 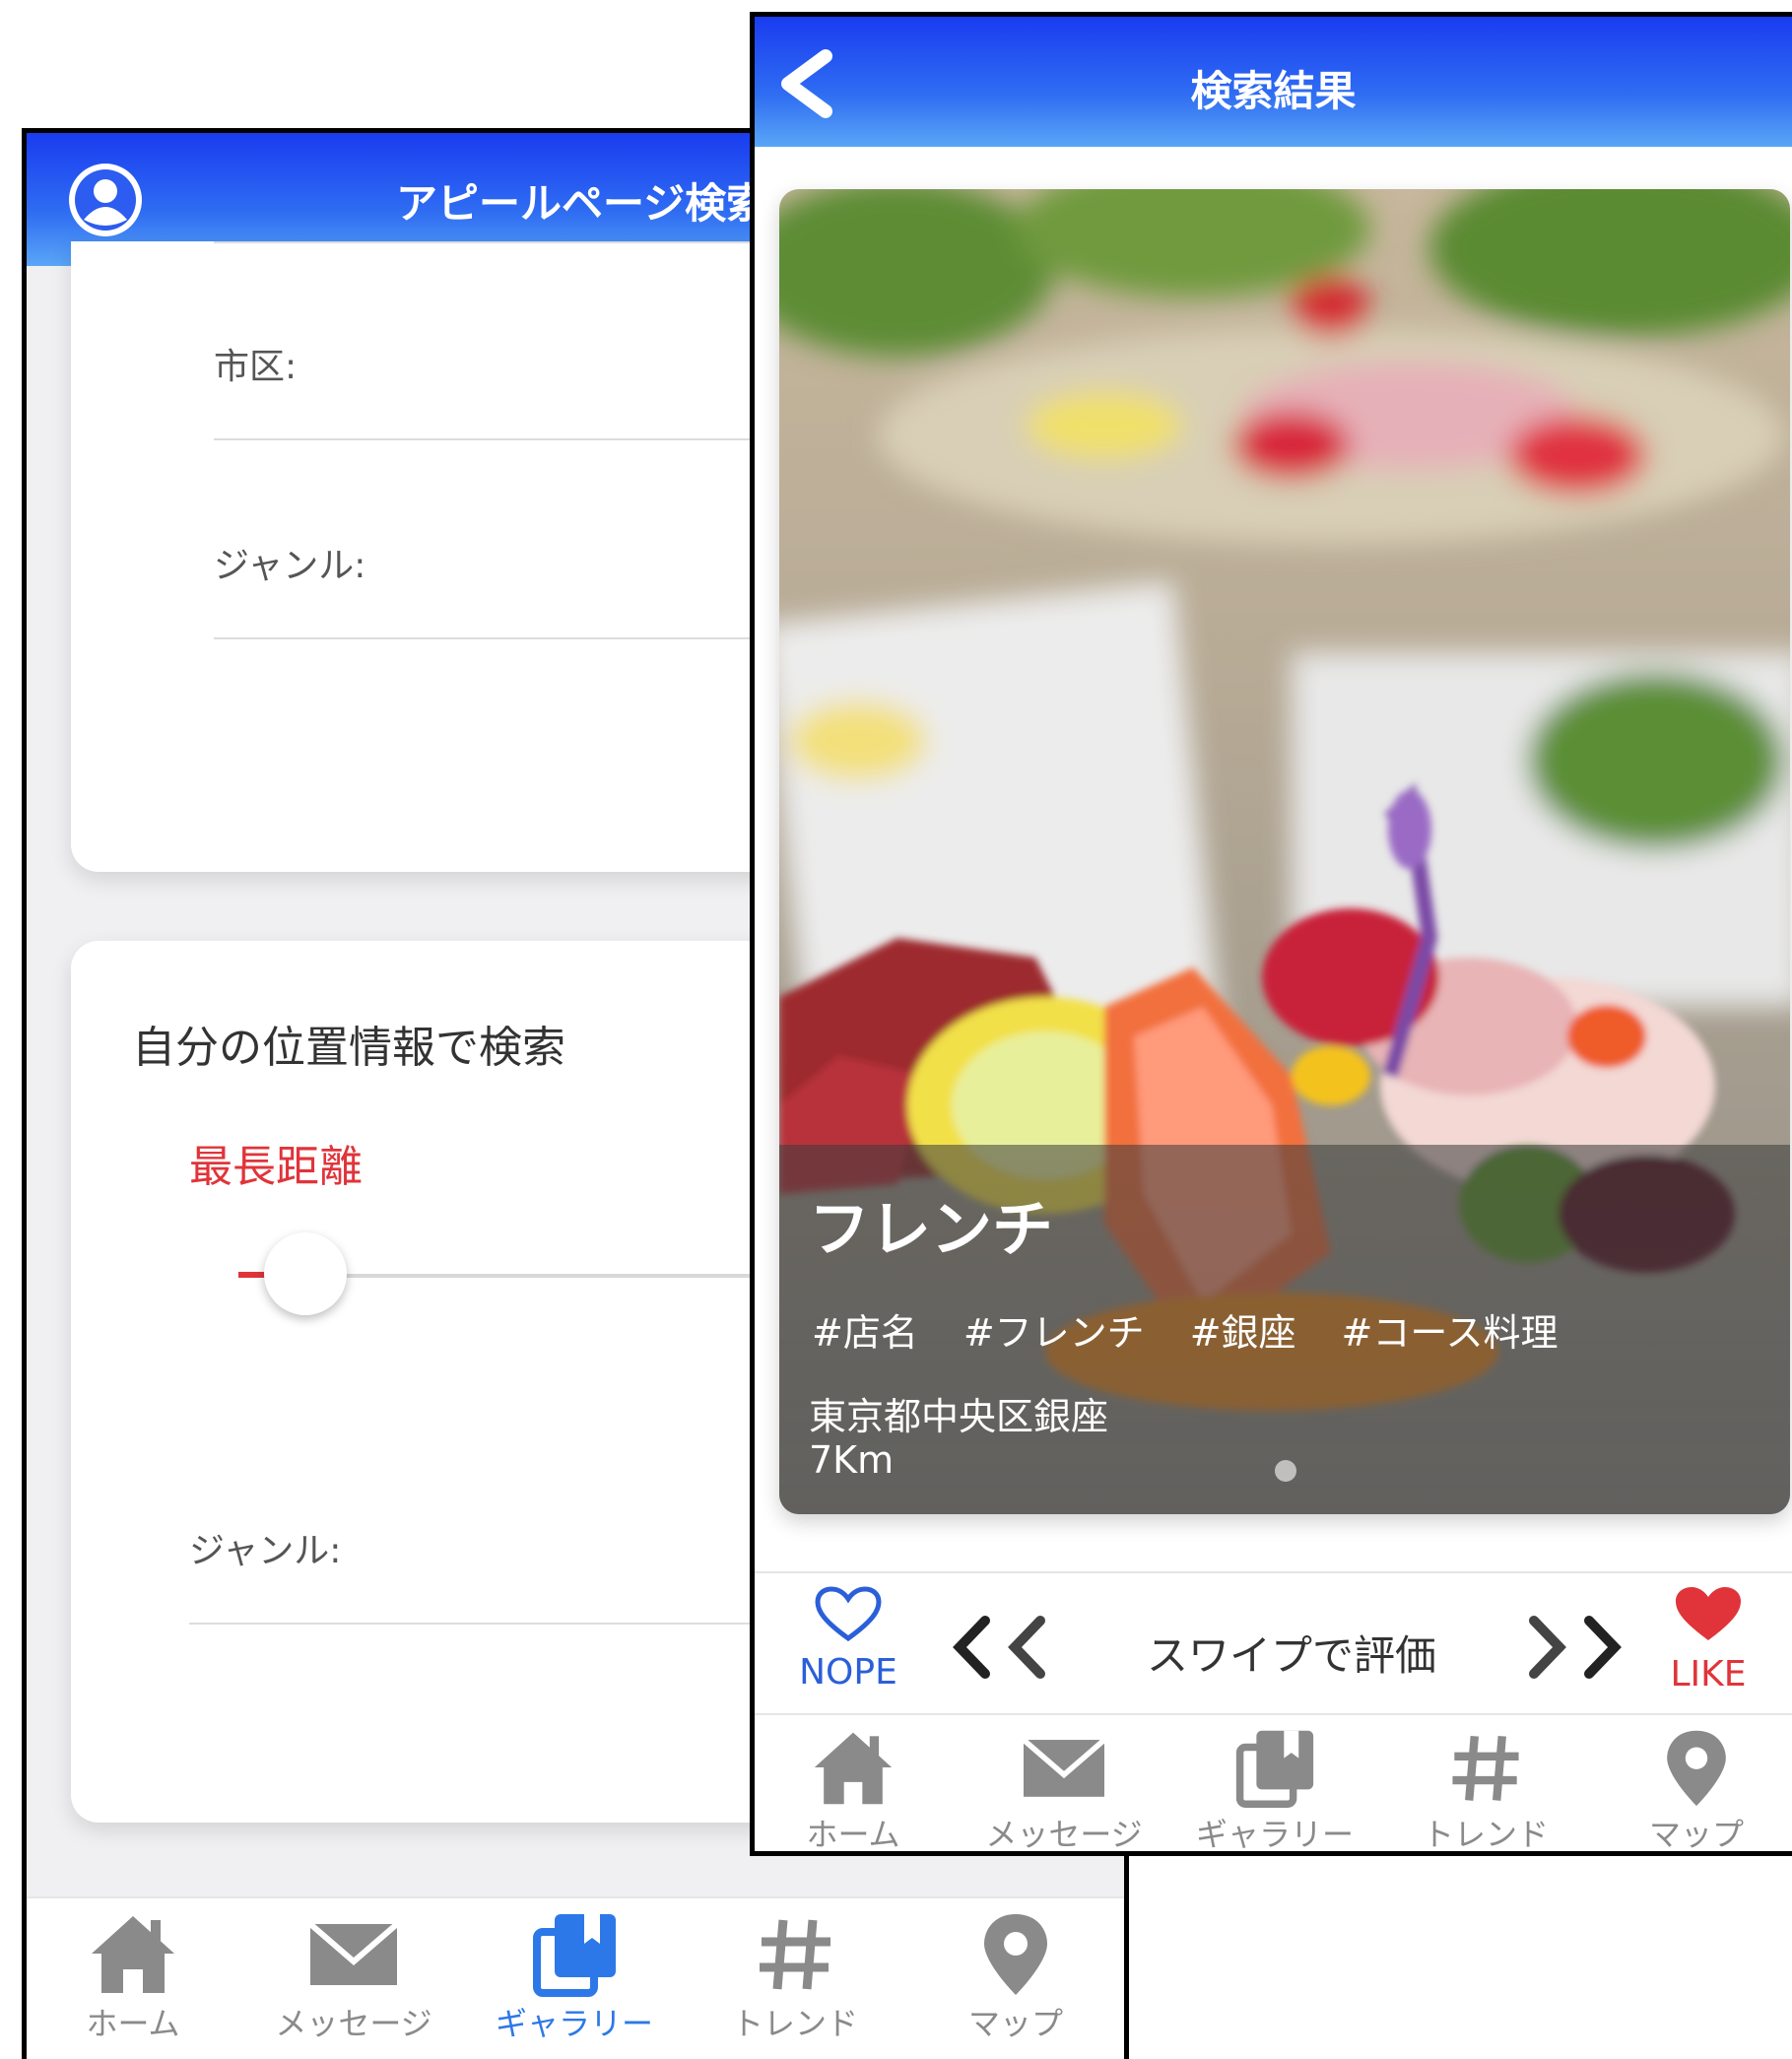 I want to click on tag: #コース料理, so click(x=1450, y=1333).